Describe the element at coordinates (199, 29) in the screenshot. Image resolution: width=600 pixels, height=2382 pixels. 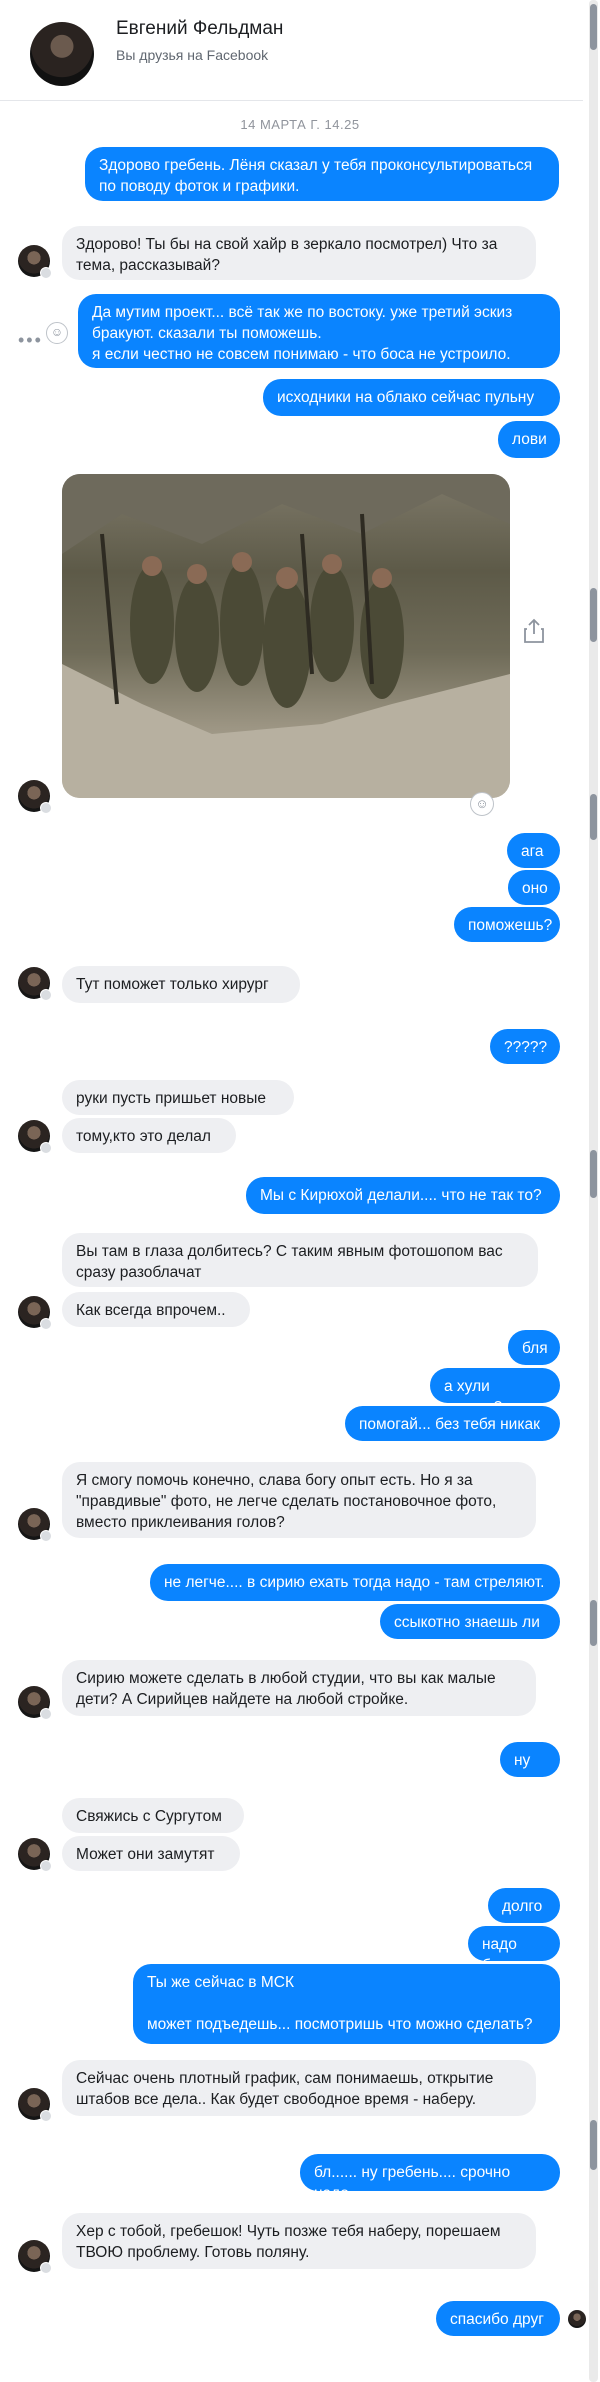
I see `contact-name: Евгений Фельдман` at that location.